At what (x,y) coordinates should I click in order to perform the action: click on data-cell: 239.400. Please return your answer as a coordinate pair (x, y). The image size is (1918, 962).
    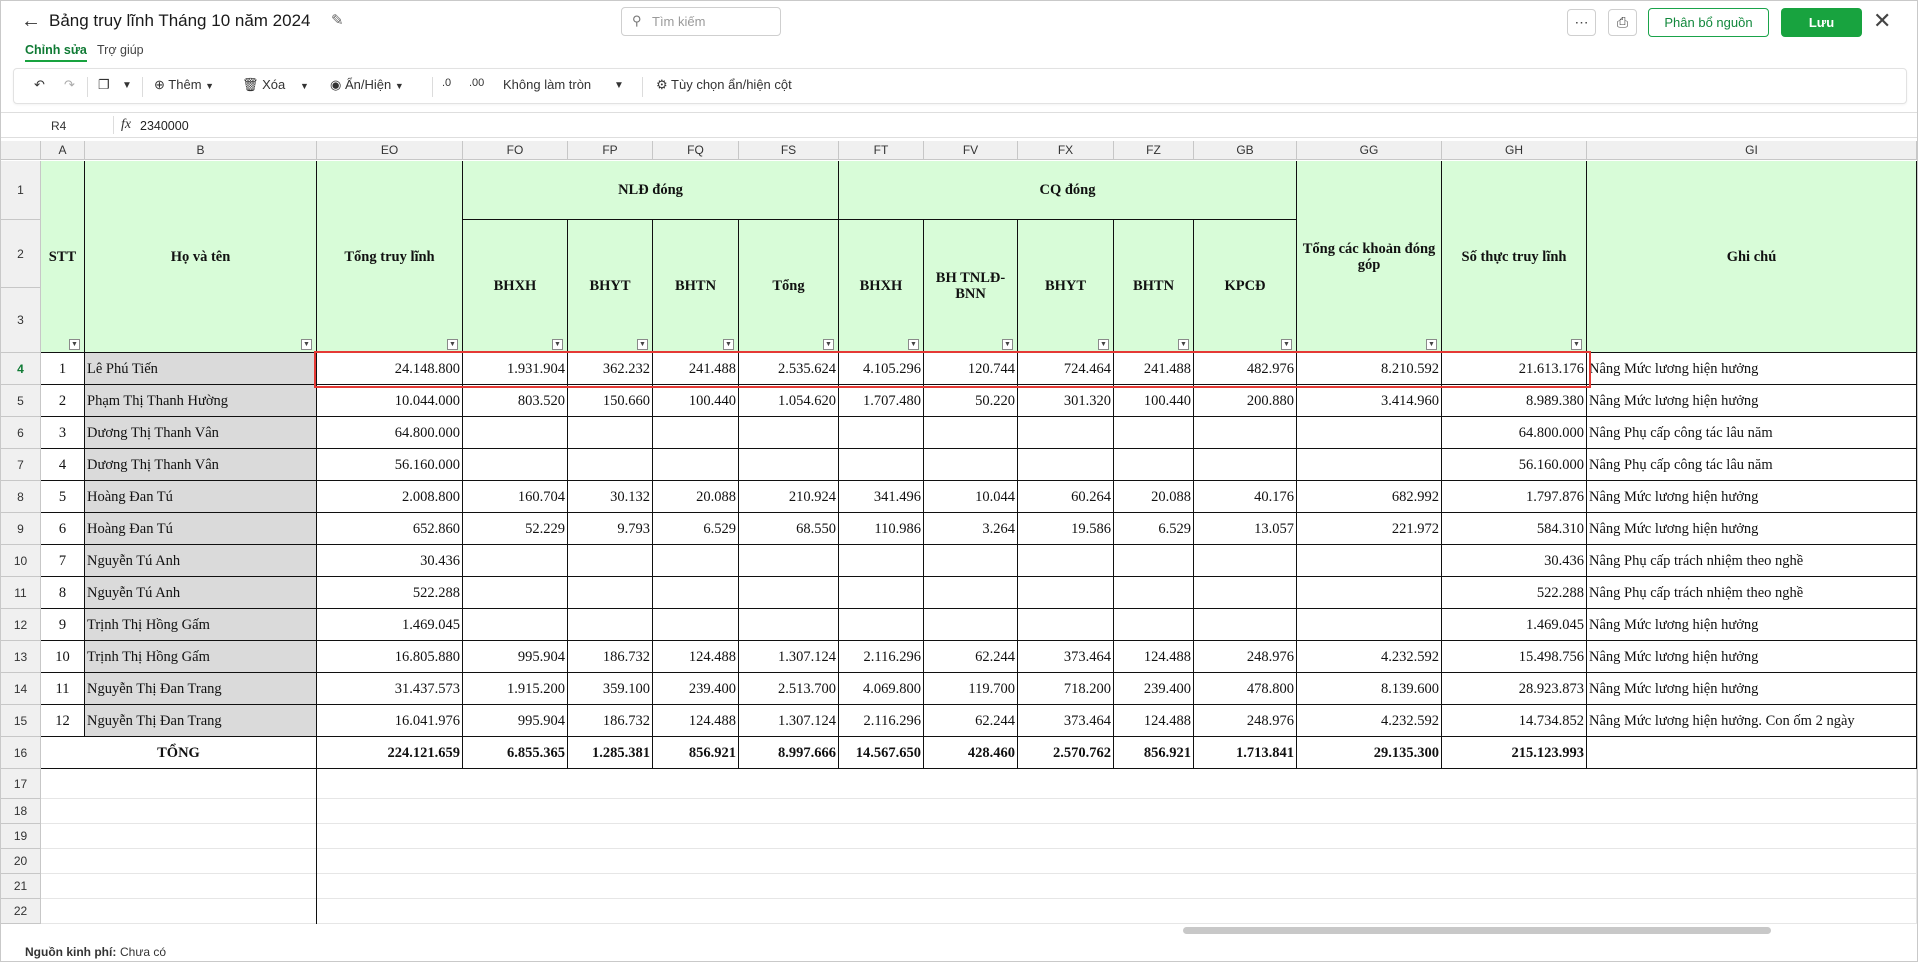
    Looking at the image, I should click on (696, 689).